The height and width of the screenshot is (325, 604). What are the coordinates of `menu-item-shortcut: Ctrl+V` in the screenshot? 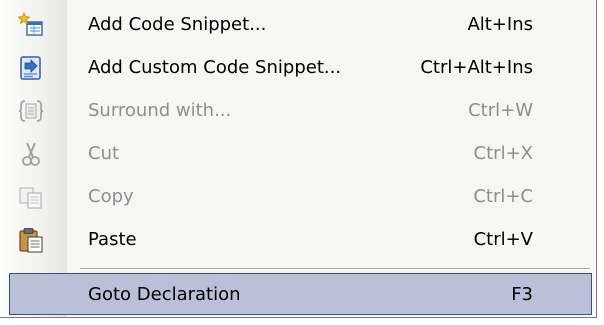 It's located at (503, 239).